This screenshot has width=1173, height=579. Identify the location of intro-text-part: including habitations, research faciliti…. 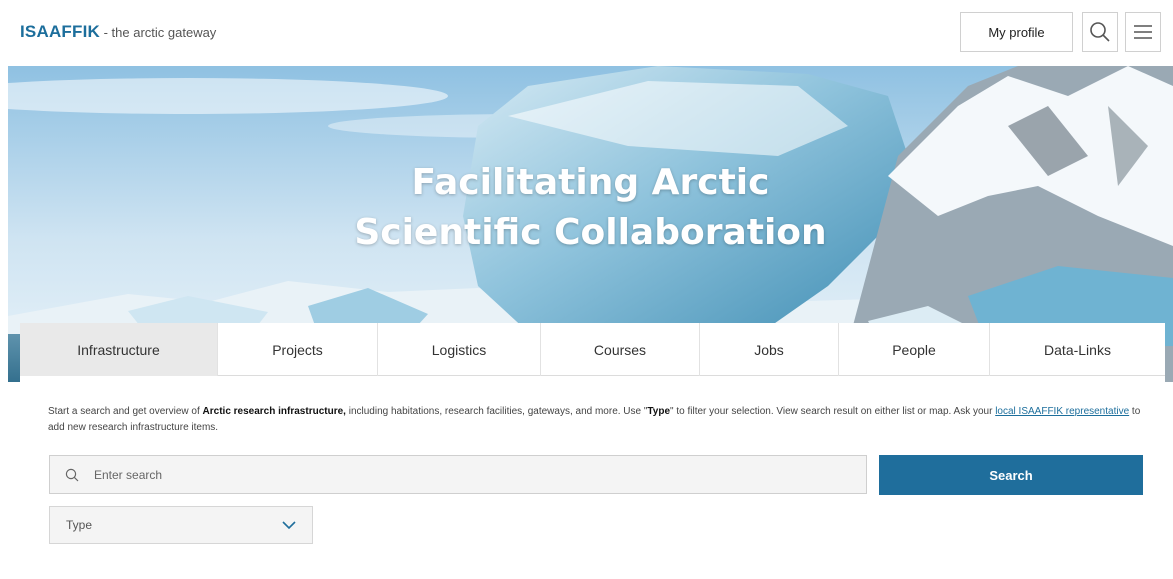
(496, 411).